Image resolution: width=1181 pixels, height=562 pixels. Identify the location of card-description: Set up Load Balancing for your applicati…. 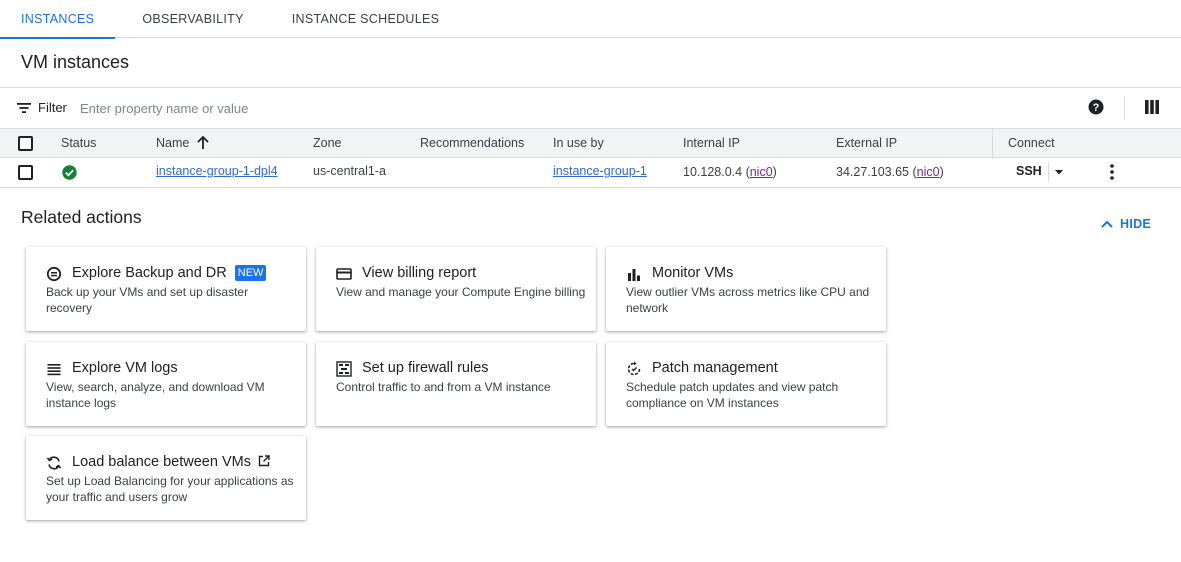
(170, 489).